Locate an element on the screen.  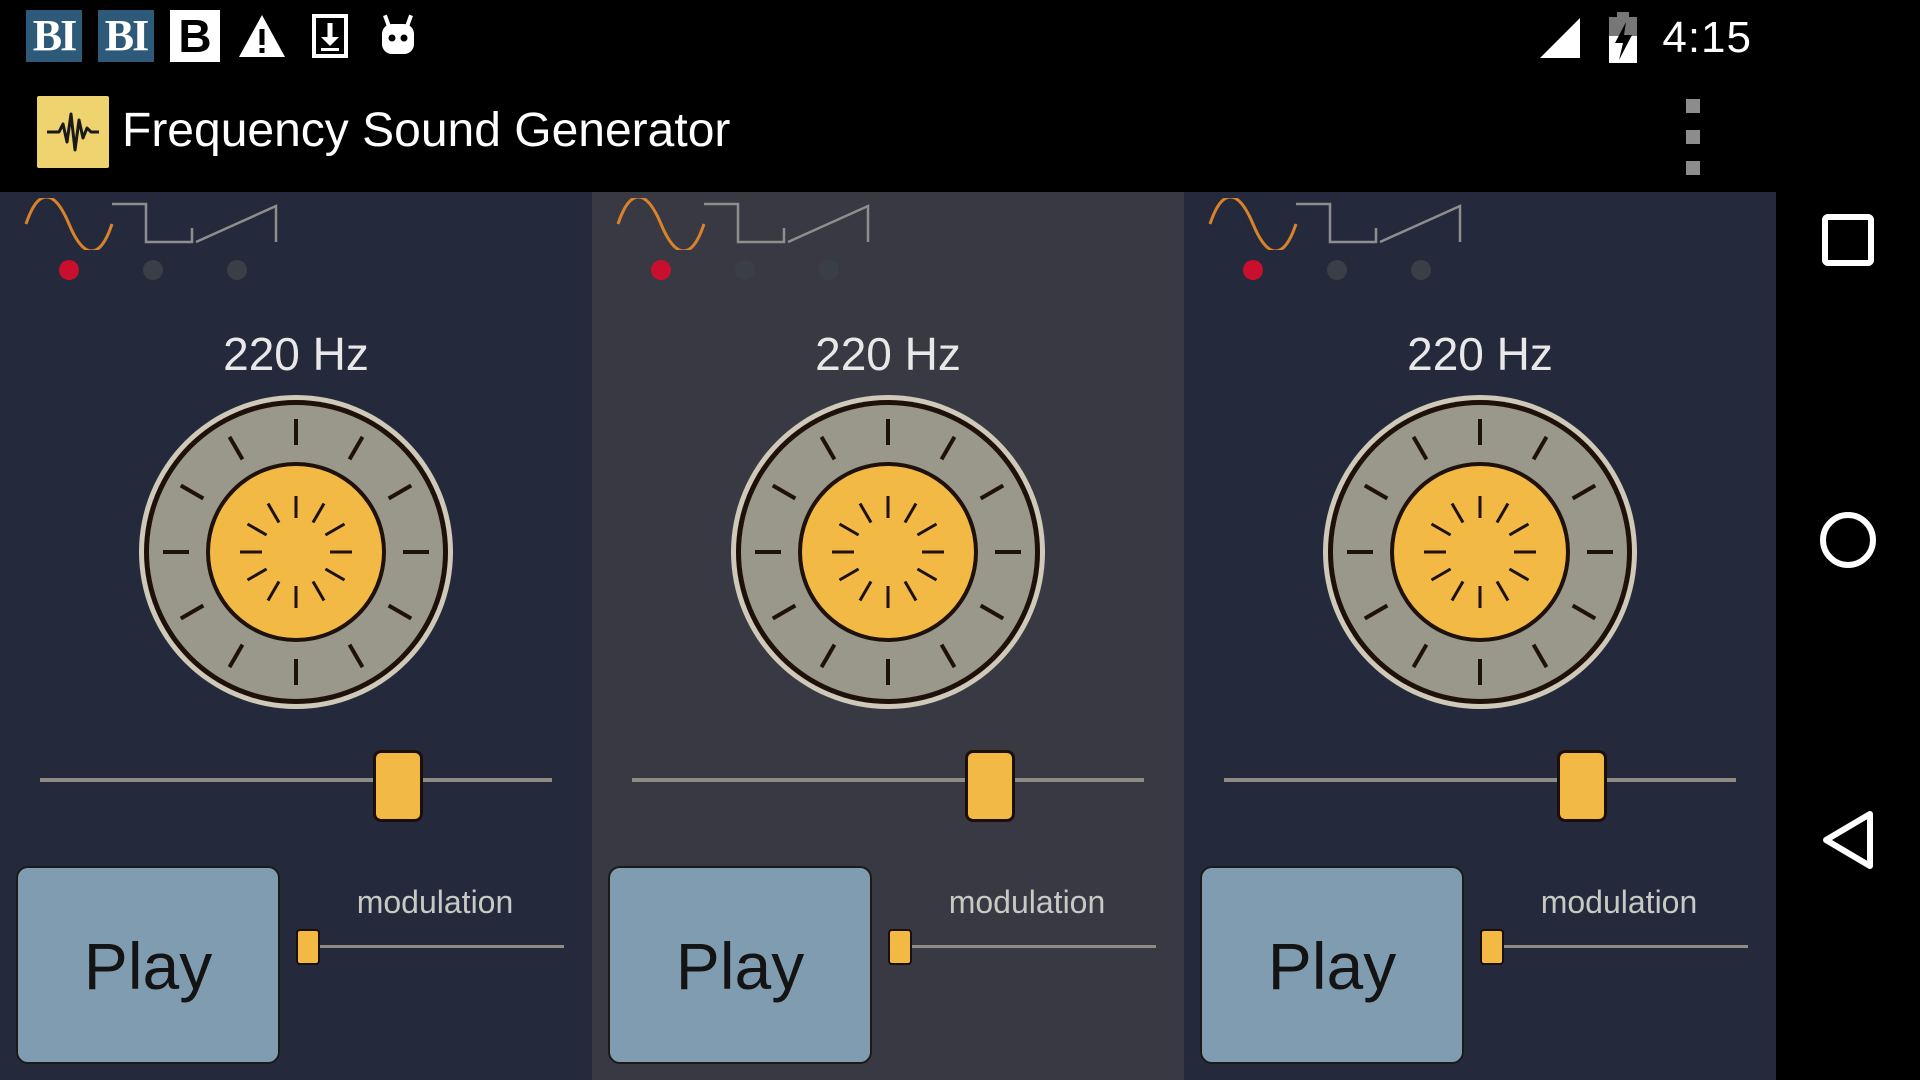
home-icon is located at coordinates (1848, 540).